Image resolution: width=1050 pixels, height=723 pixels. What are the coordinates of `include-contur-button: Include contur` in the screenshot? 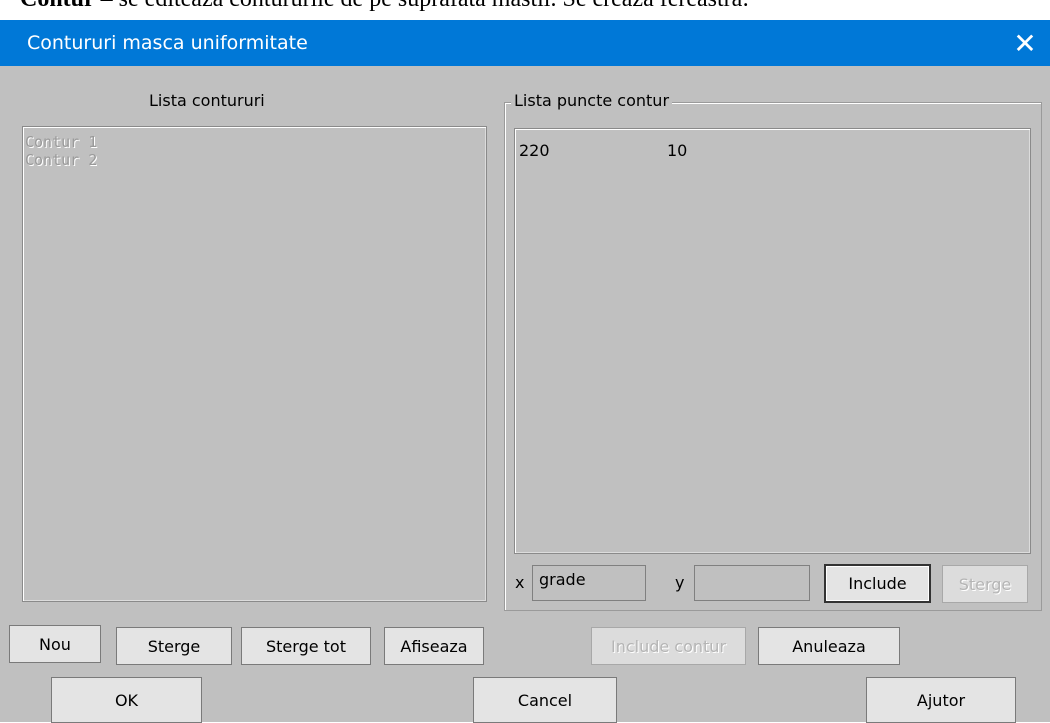 It's located at (668, 646).